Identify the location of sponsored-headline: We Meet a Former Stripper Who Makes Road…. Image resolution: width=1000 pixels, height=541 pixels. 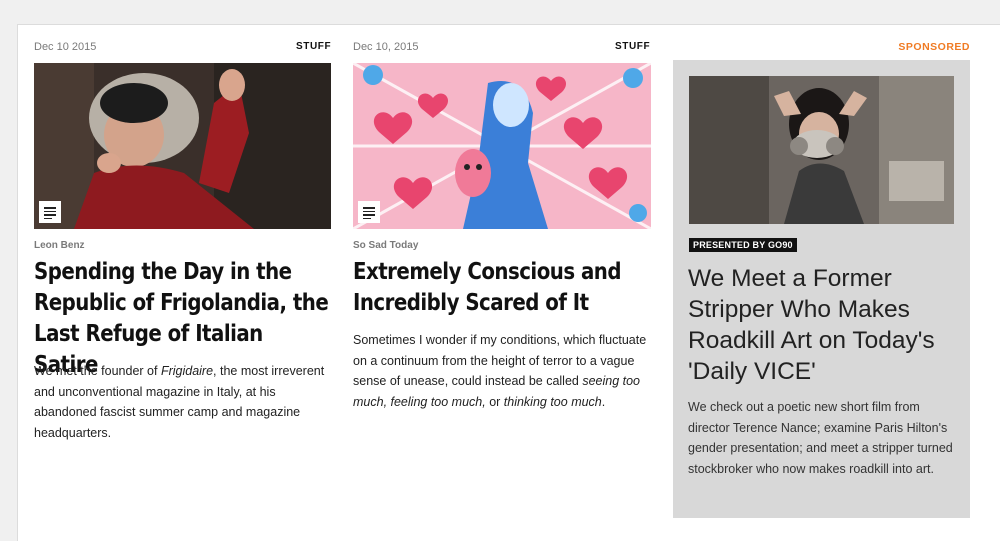
(823, 325).